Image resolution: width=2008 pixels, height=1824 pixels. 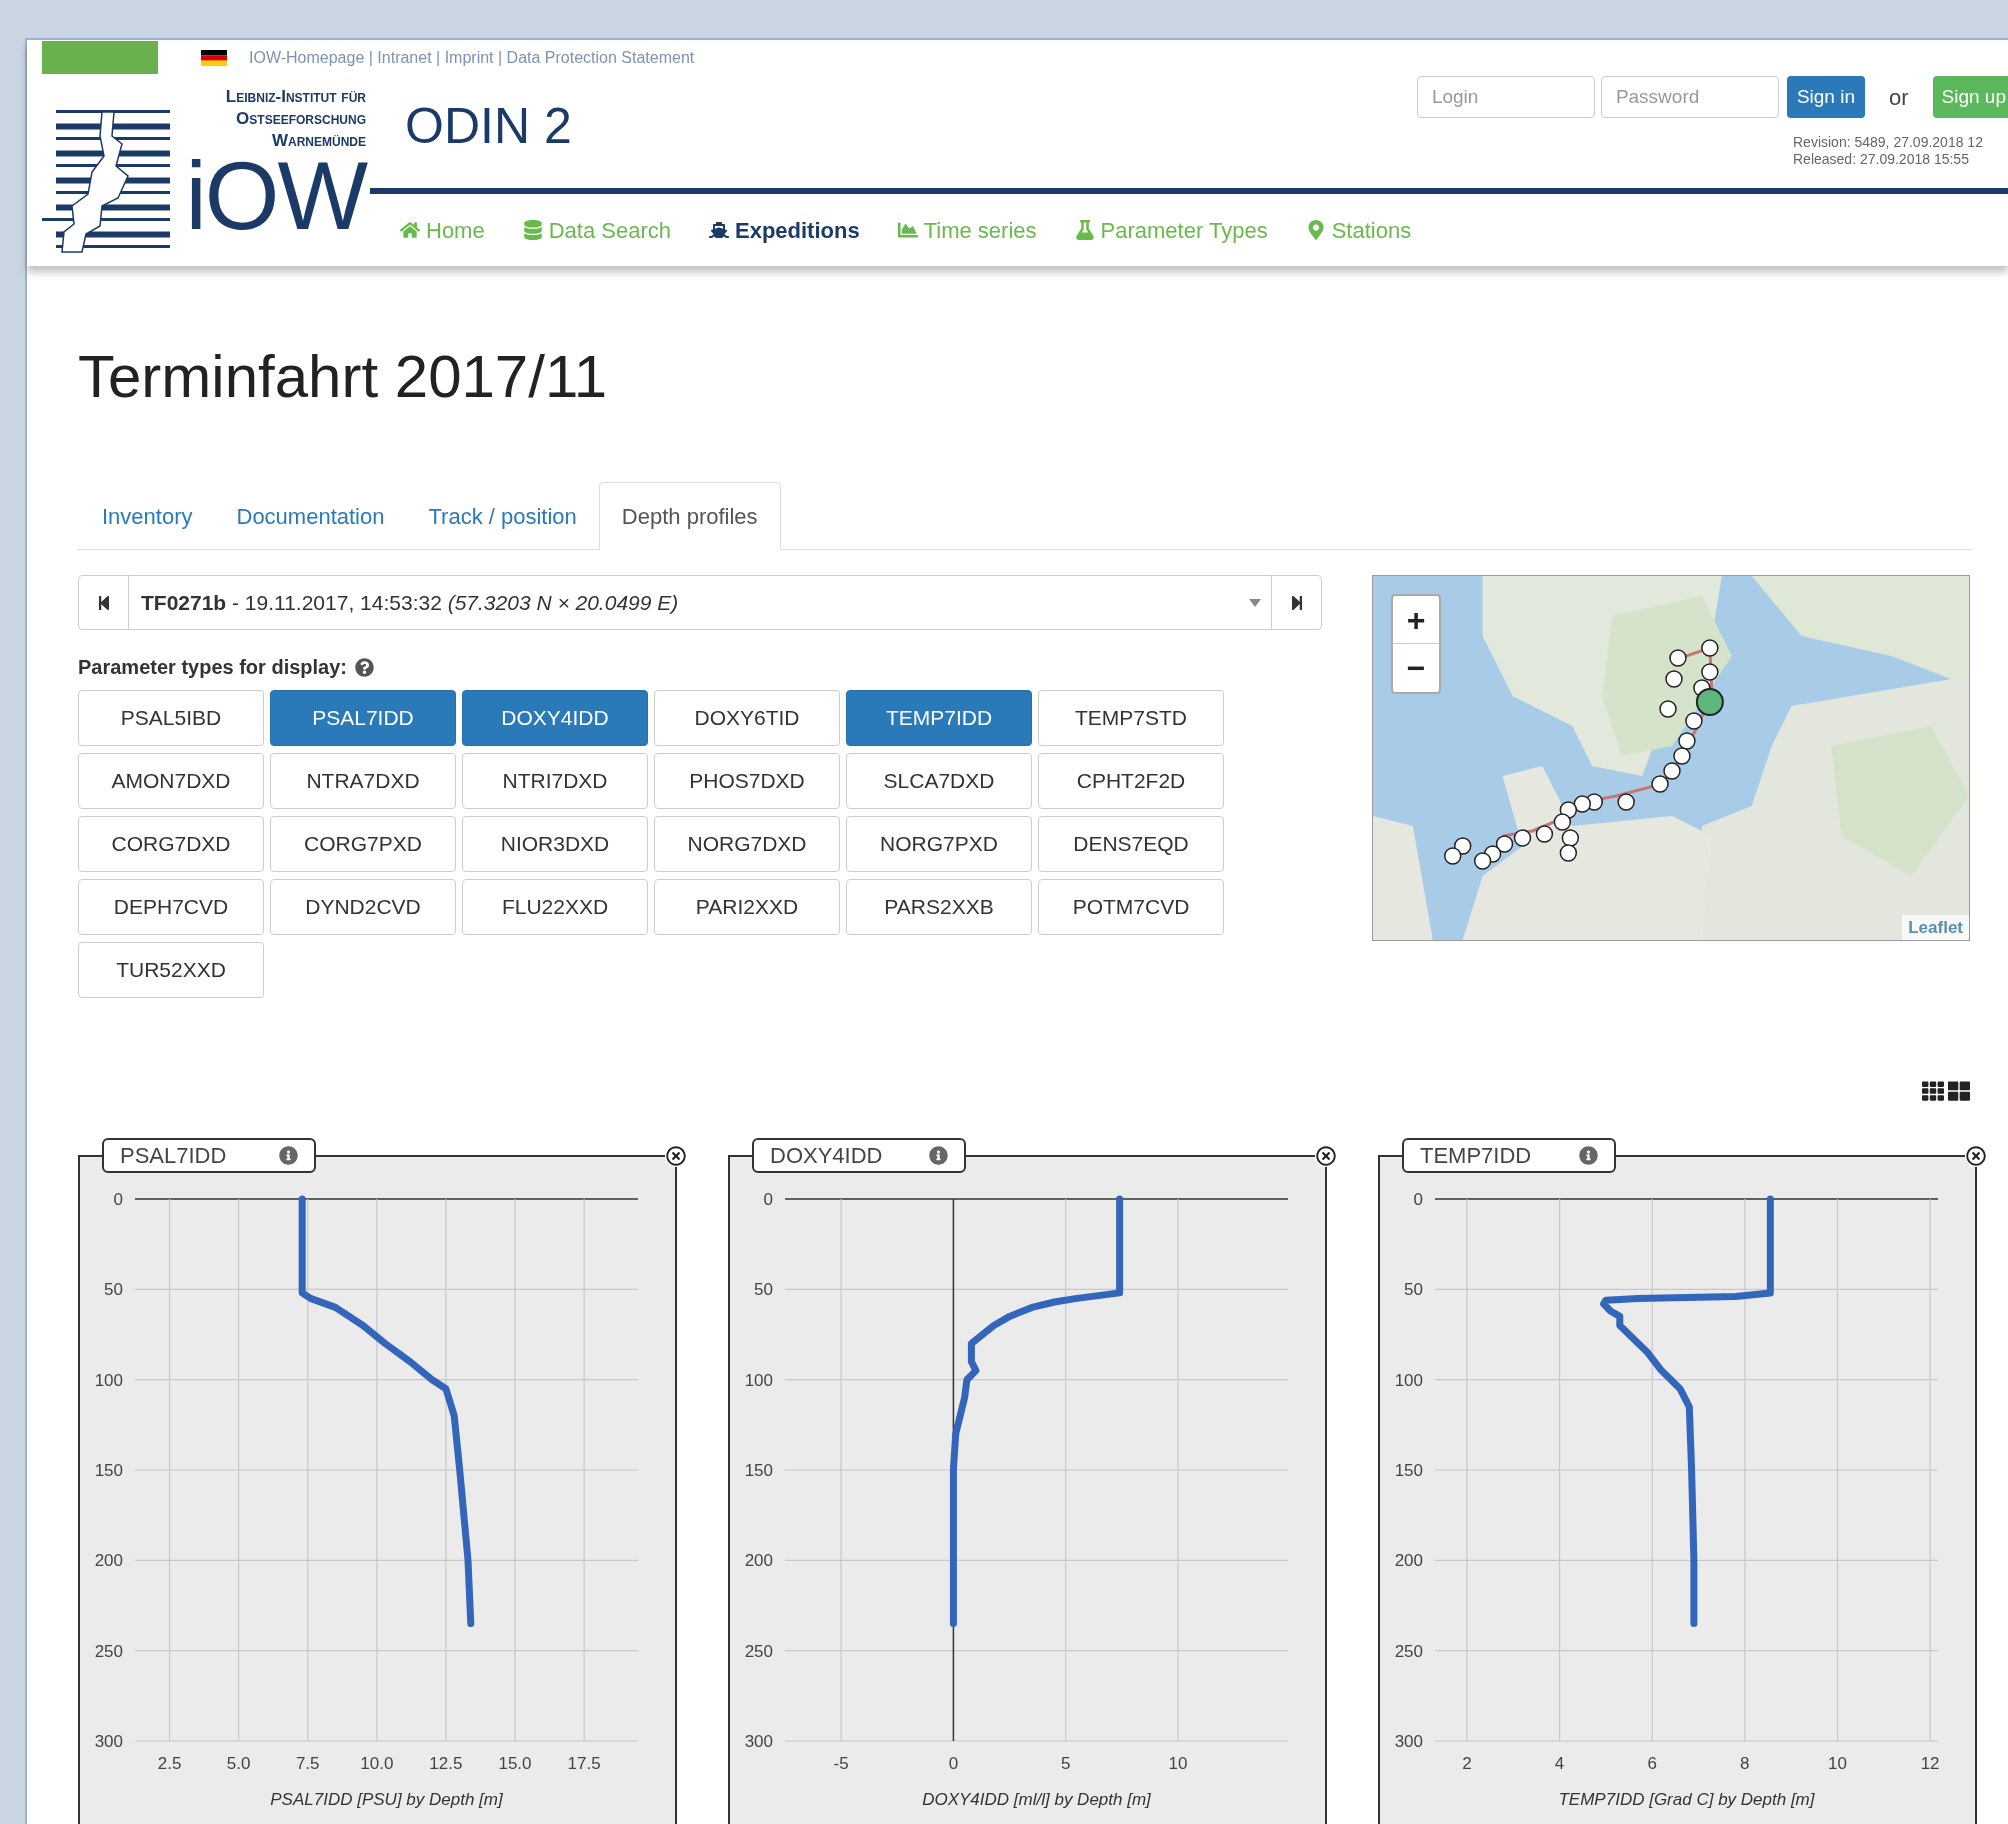 What do you see at coordinates (700, 602) in the screenshot?
I see `station-select: TF0271b - 19.11.2017, 14:53:32 (57.3203 N × 20.0499 E)` at bounding box center [700, 602].